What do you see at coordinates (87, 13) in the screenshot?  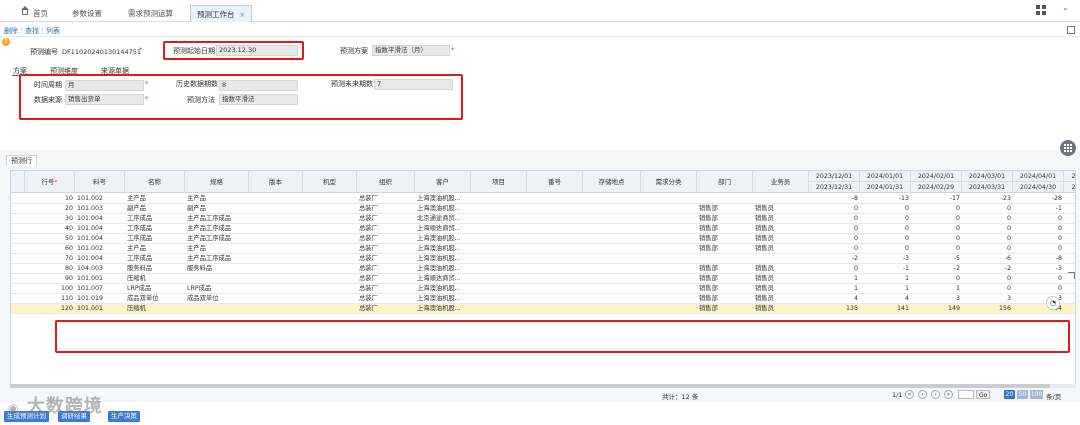 I see `tab-parameter-settings: 参数设置` at bounding box center [87, 13].